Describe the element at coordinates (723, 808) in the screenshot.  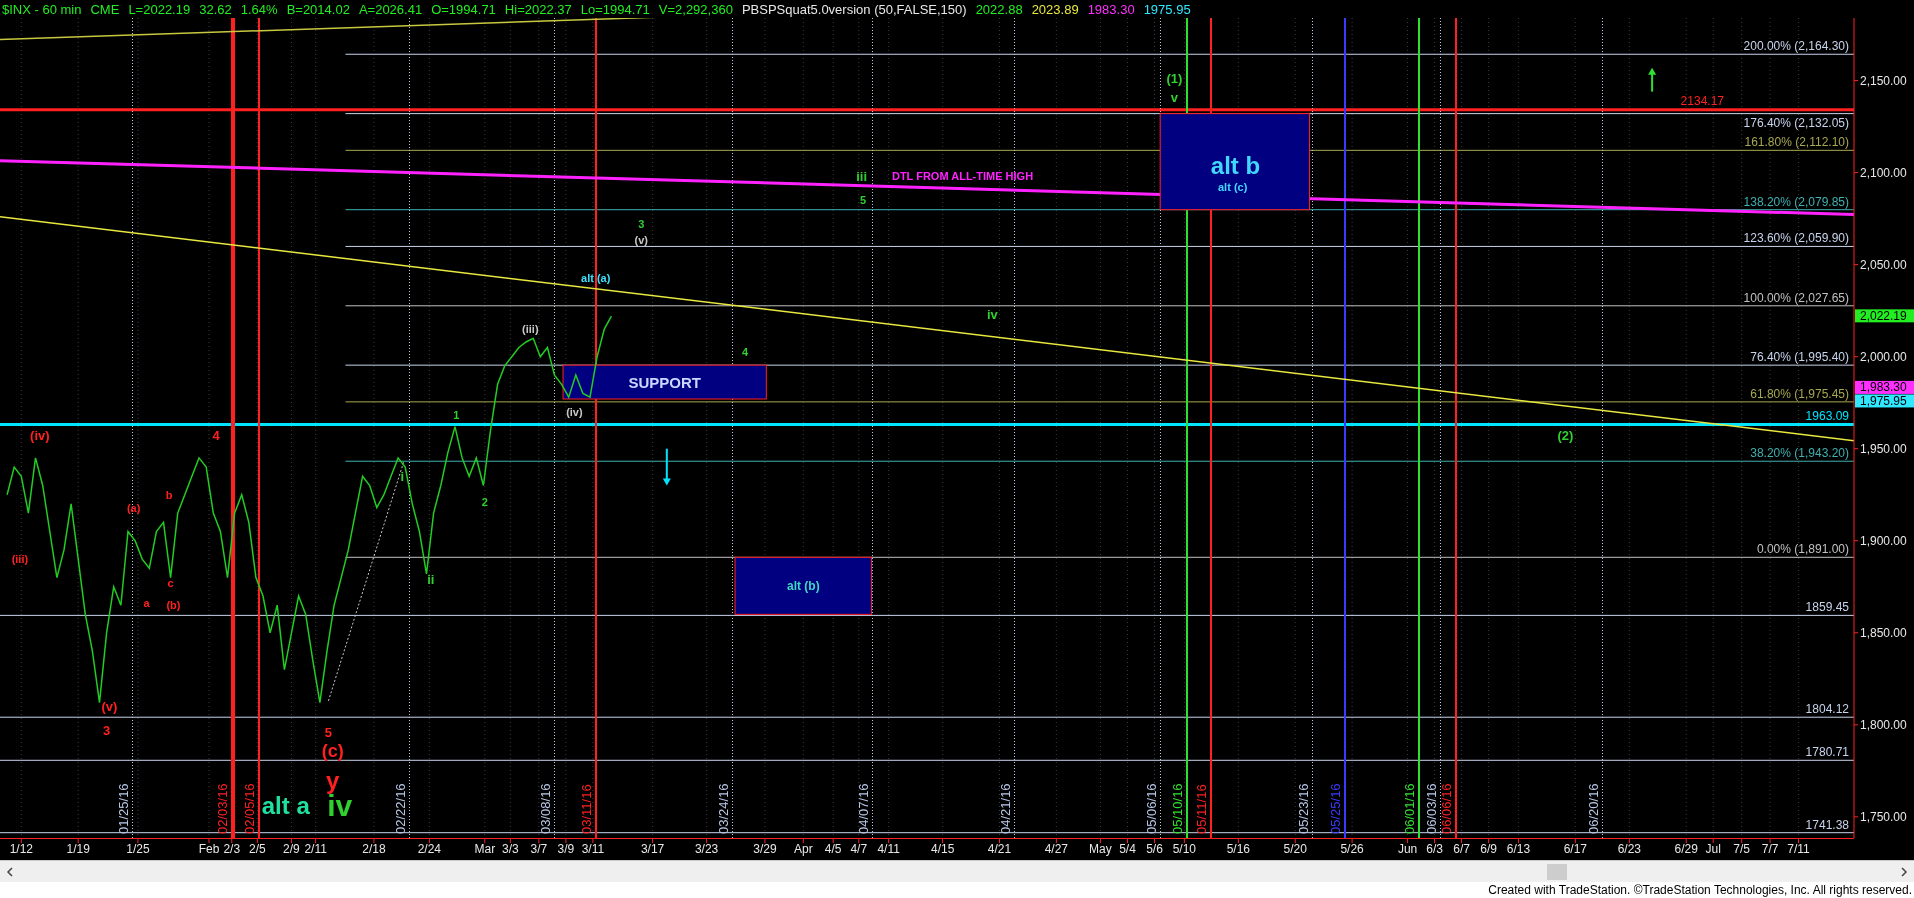
I see `date-label: 03/24/16` at that location.